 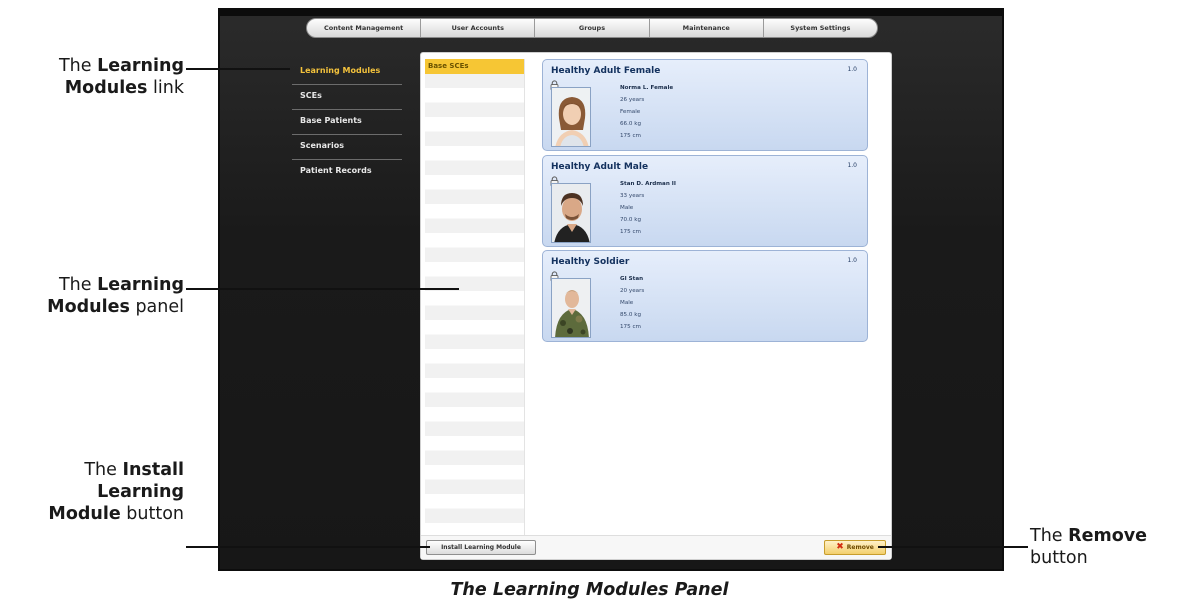 What do you see at coordinates (1104, 547) in the screenshot?
I see `callout-remove-button: The Remove button` at bounding box center [1104, 547].